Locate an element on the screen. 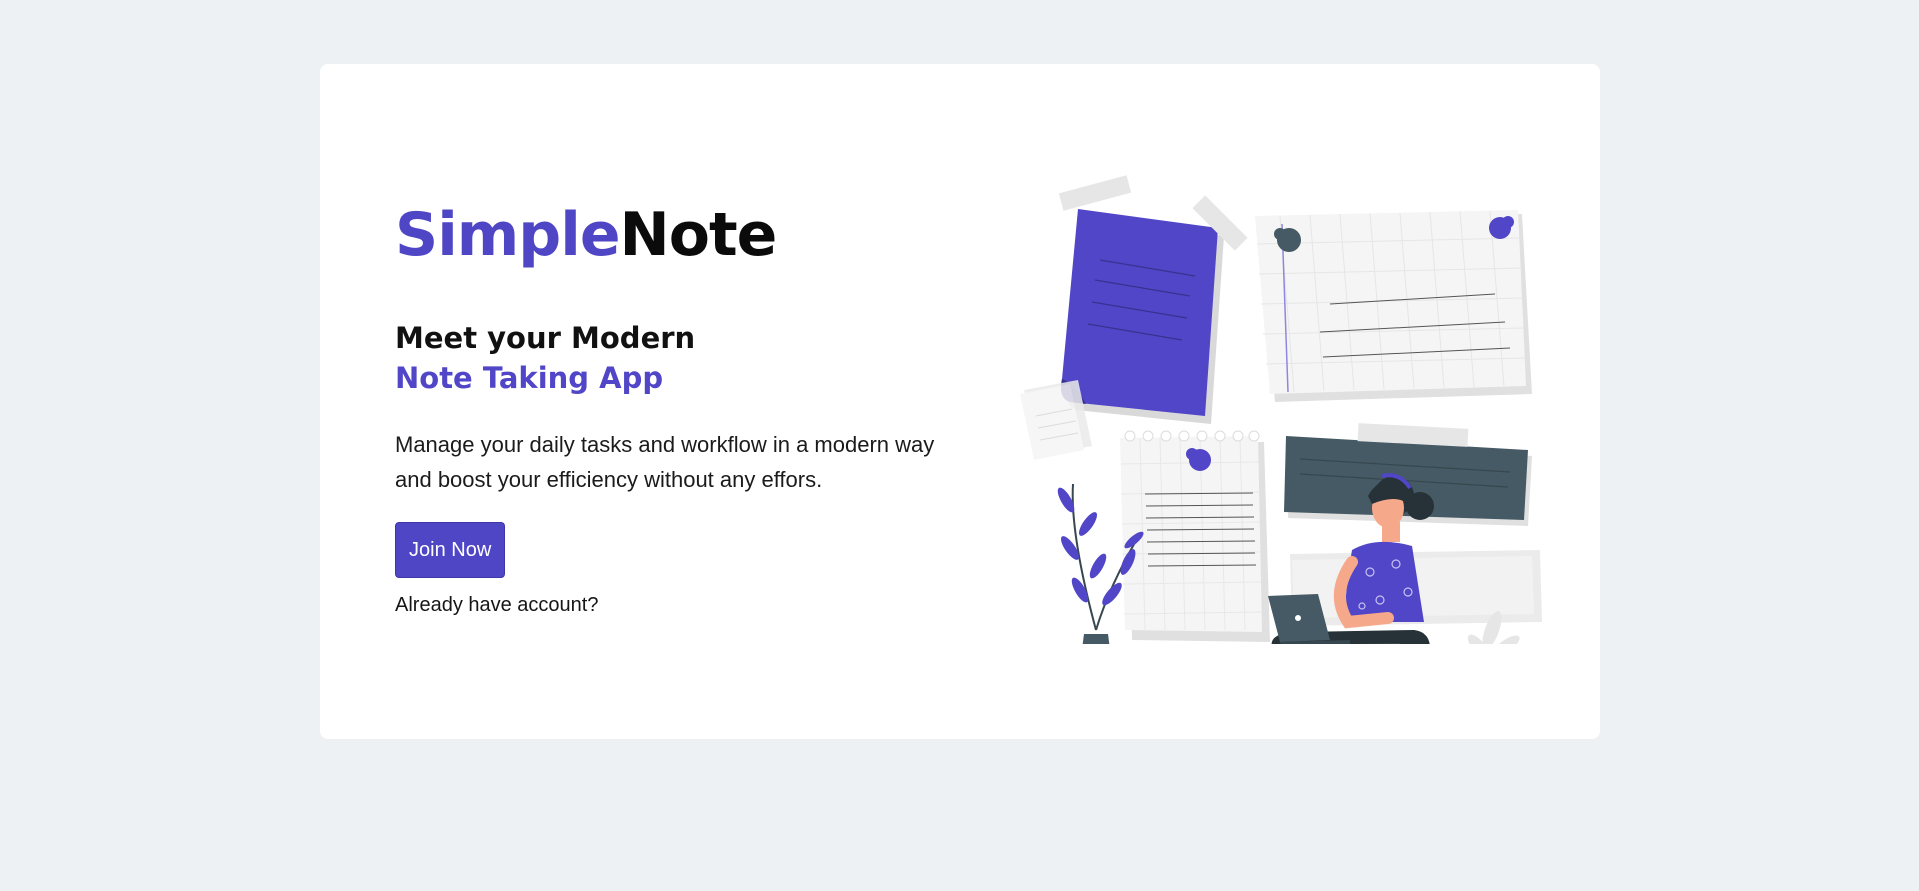  purple-sticky-note is located at coordinates (1153, 299).